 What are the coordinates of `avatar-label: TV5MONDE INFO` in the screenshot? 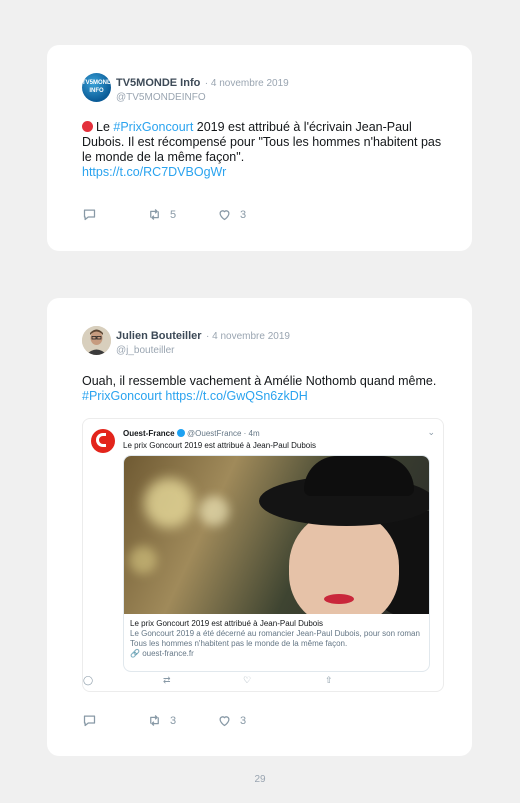 It's located at (96, 87).